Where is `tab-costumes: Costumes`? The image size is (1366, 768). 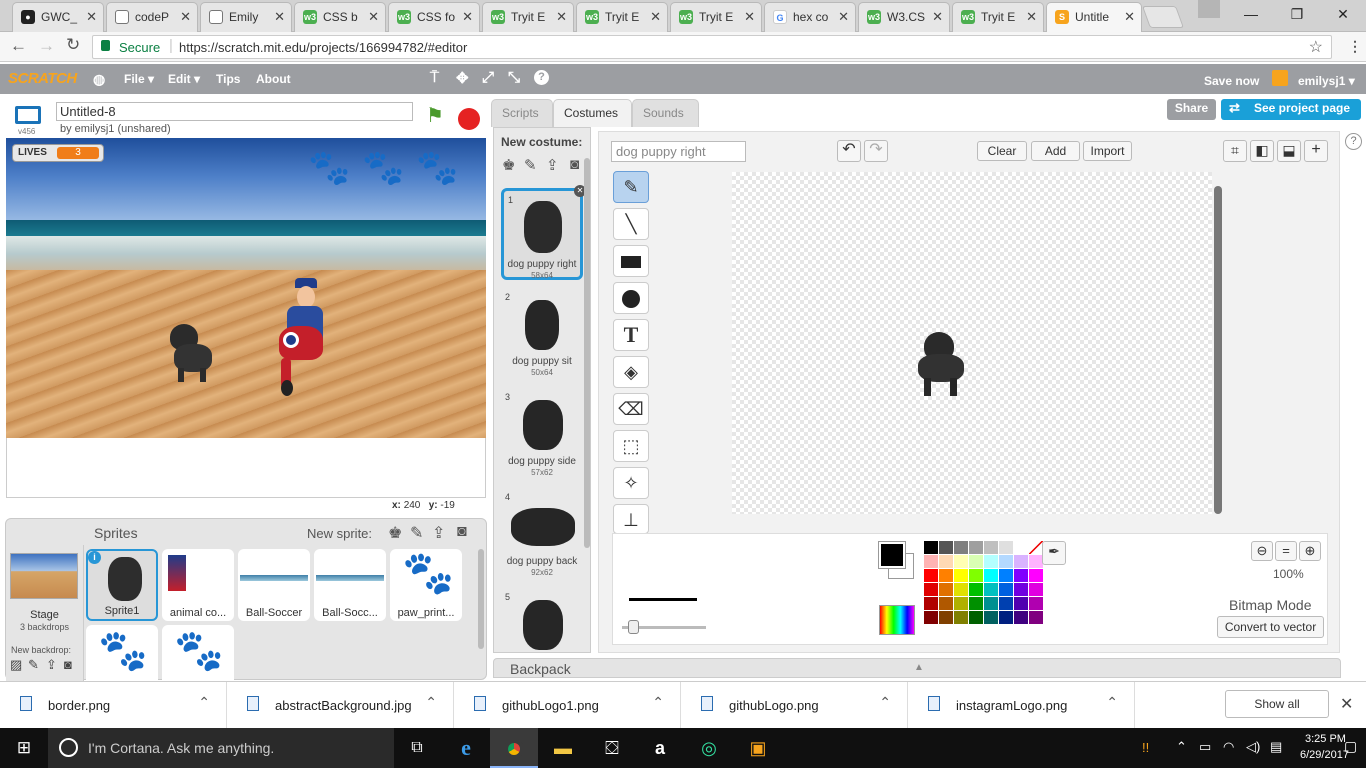 tab-costumes: Costumes is located at coordinates (592, 113).